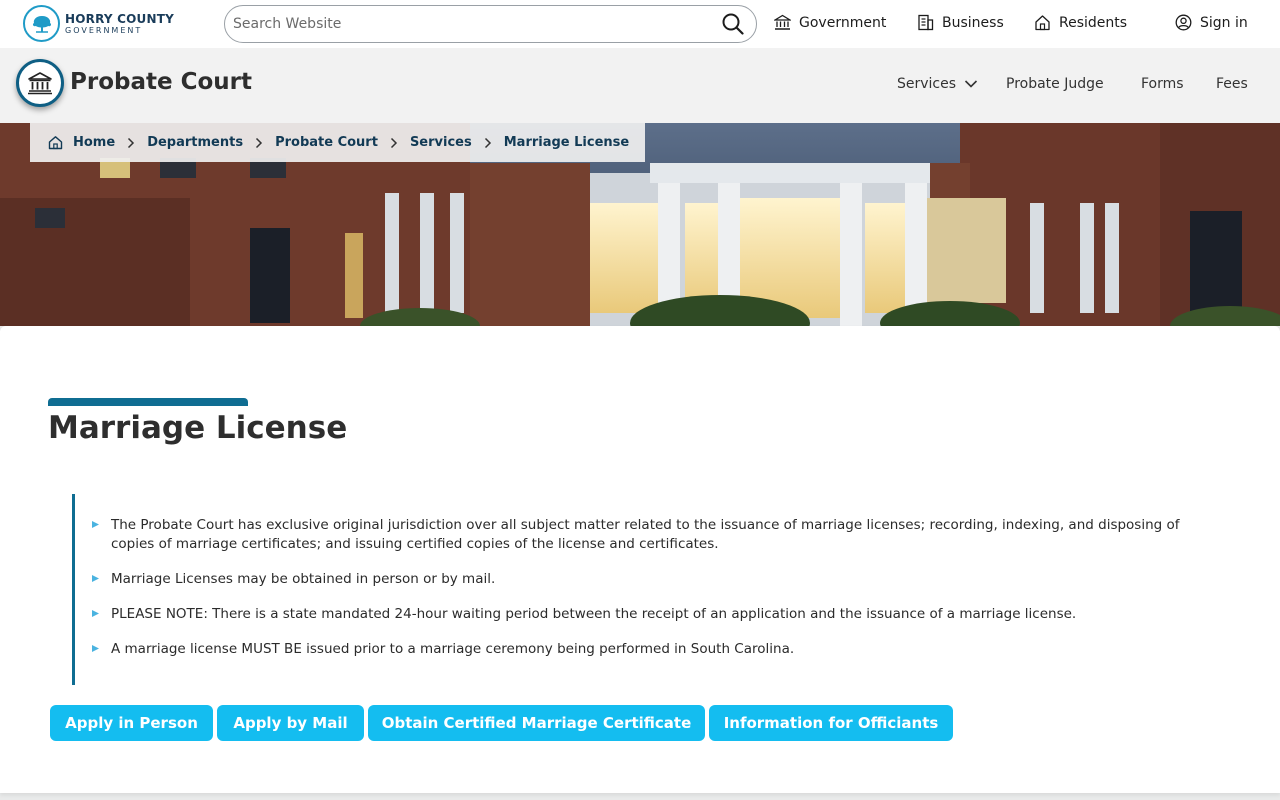 Image resolution: width=1280 pixels, height=800 pixels. I want to click on dept-nav-forms: Forms, so click(1162, 84).